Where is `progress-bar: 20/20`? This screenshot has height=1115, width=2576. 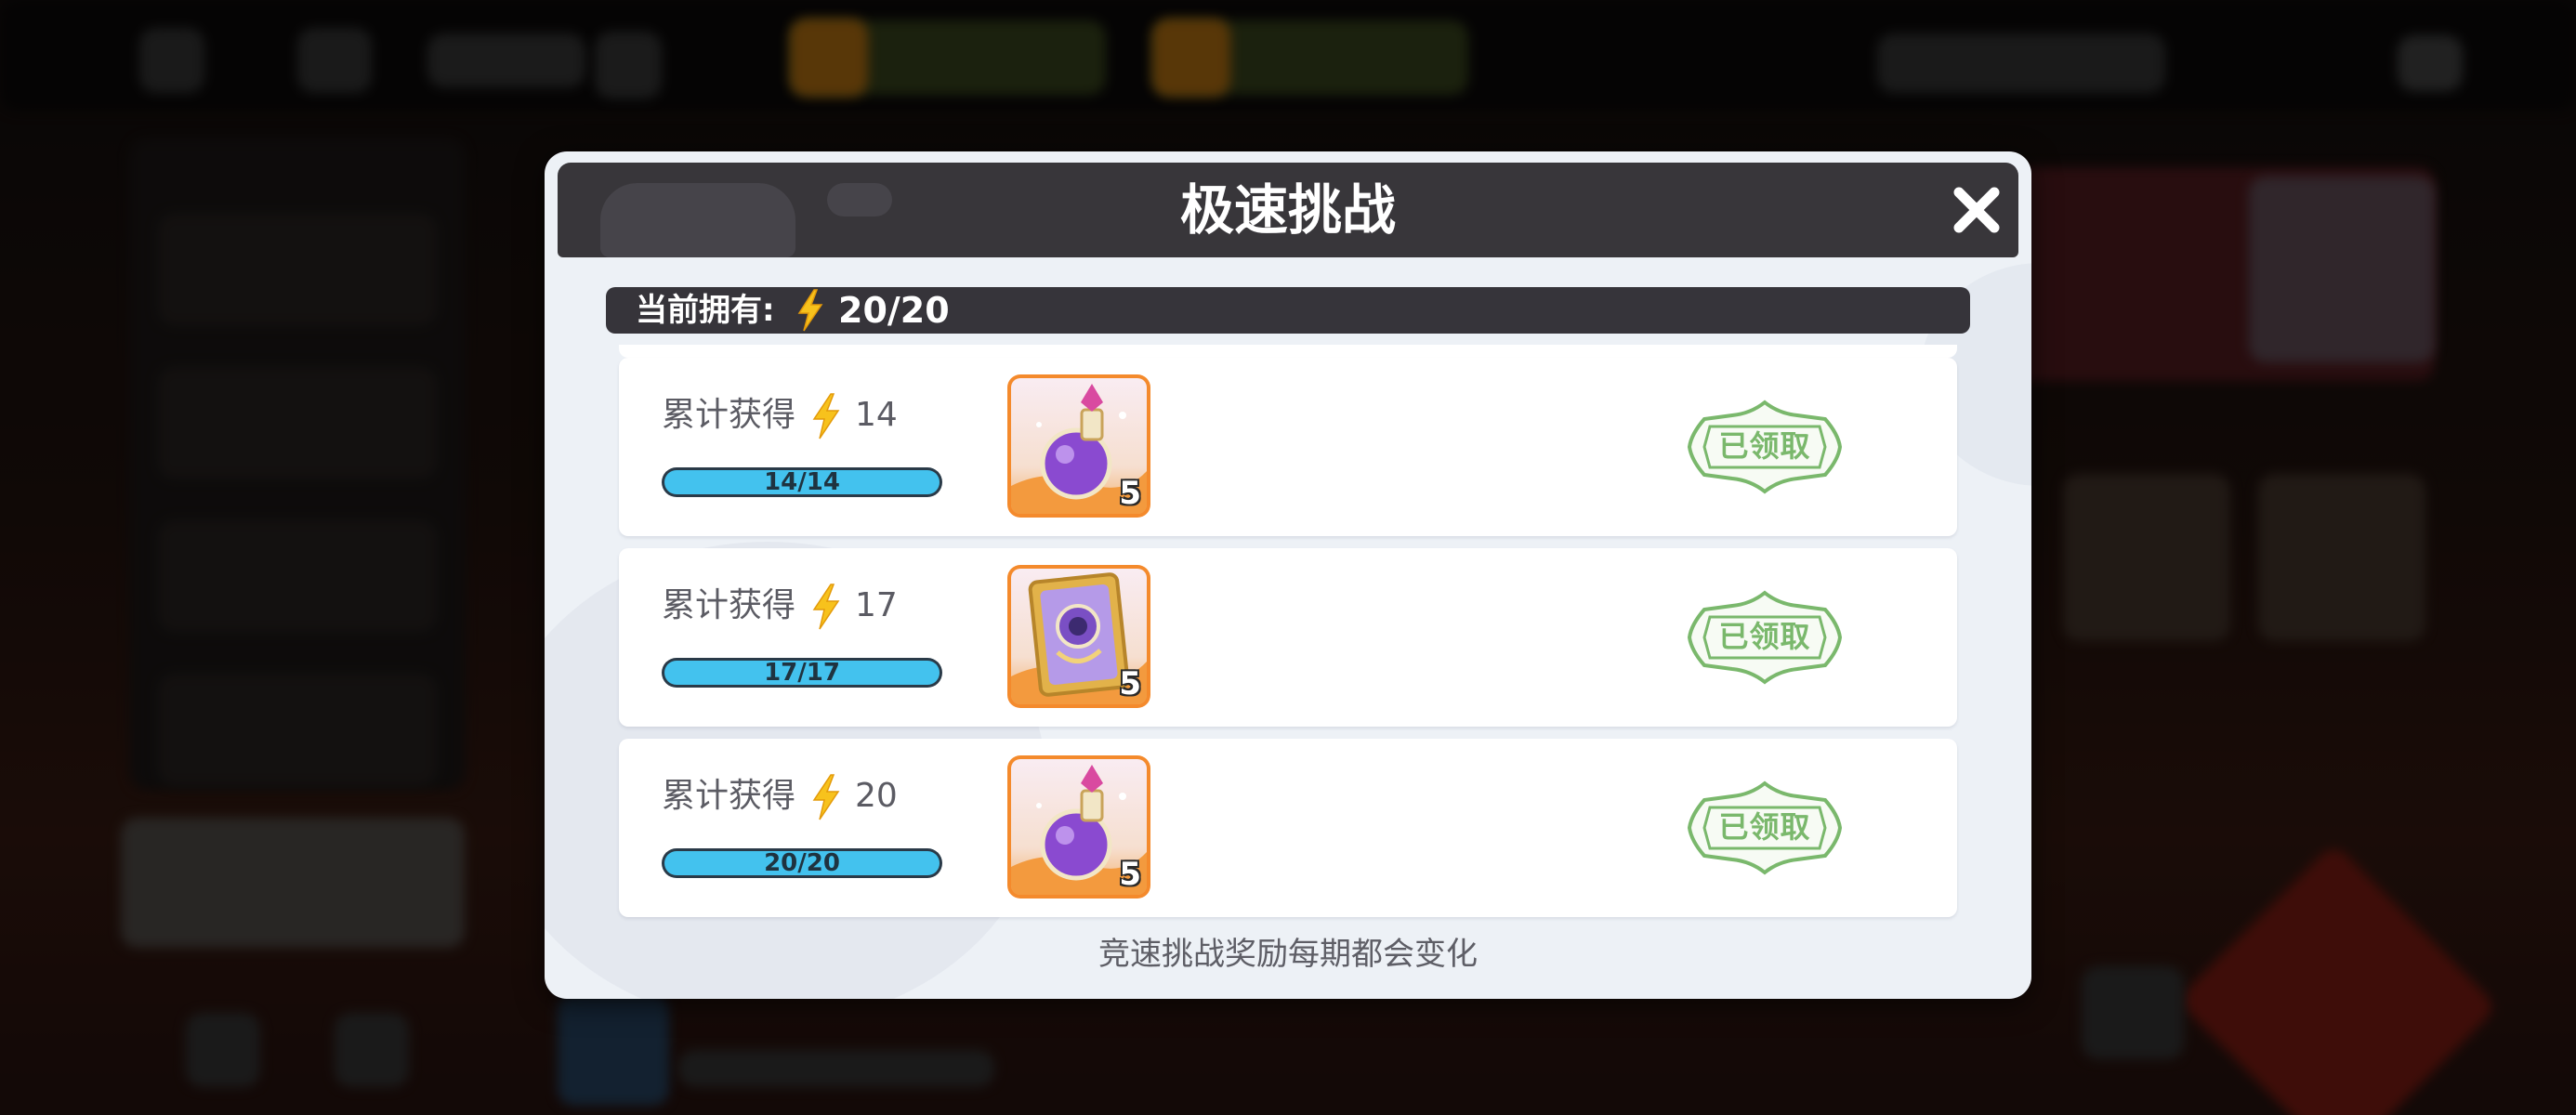
progress-bar: 20/20 is located at coordinates (802, 863).